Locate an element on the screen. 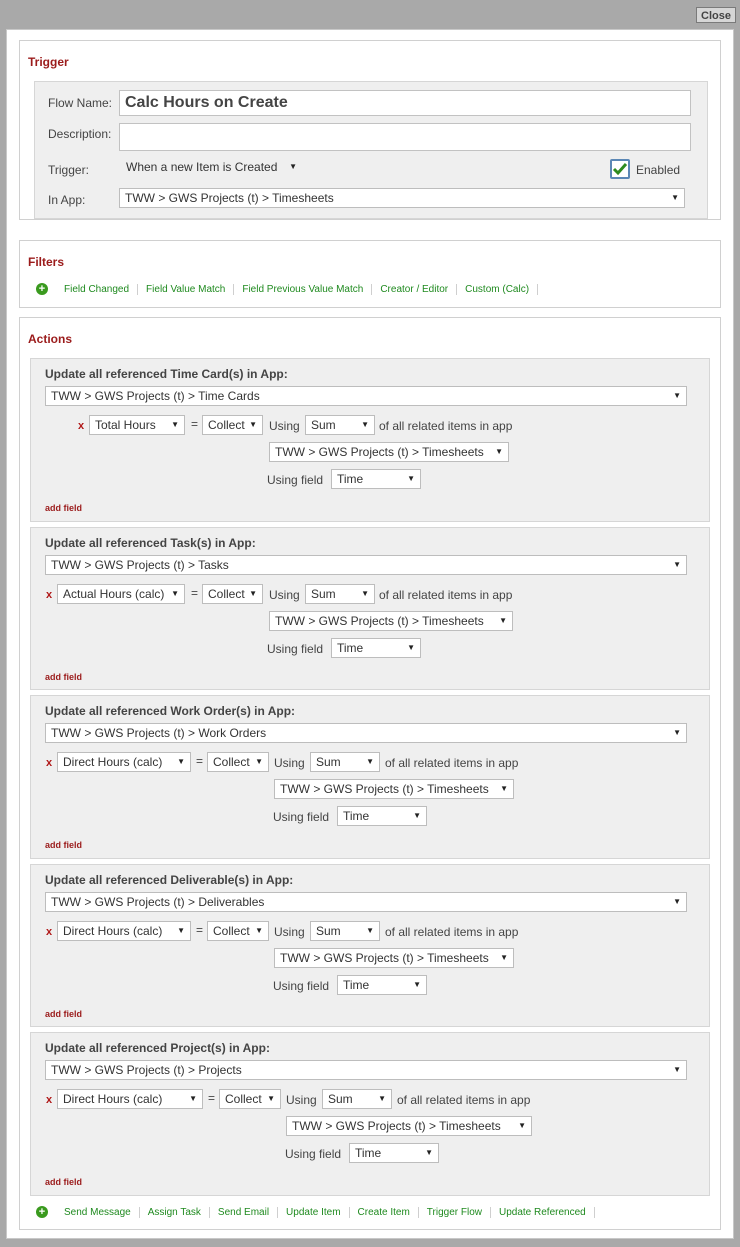 This screenshot has height=1247, width=740. target-field-select: Total Hours ▼ is located at coordinates (137, 425).